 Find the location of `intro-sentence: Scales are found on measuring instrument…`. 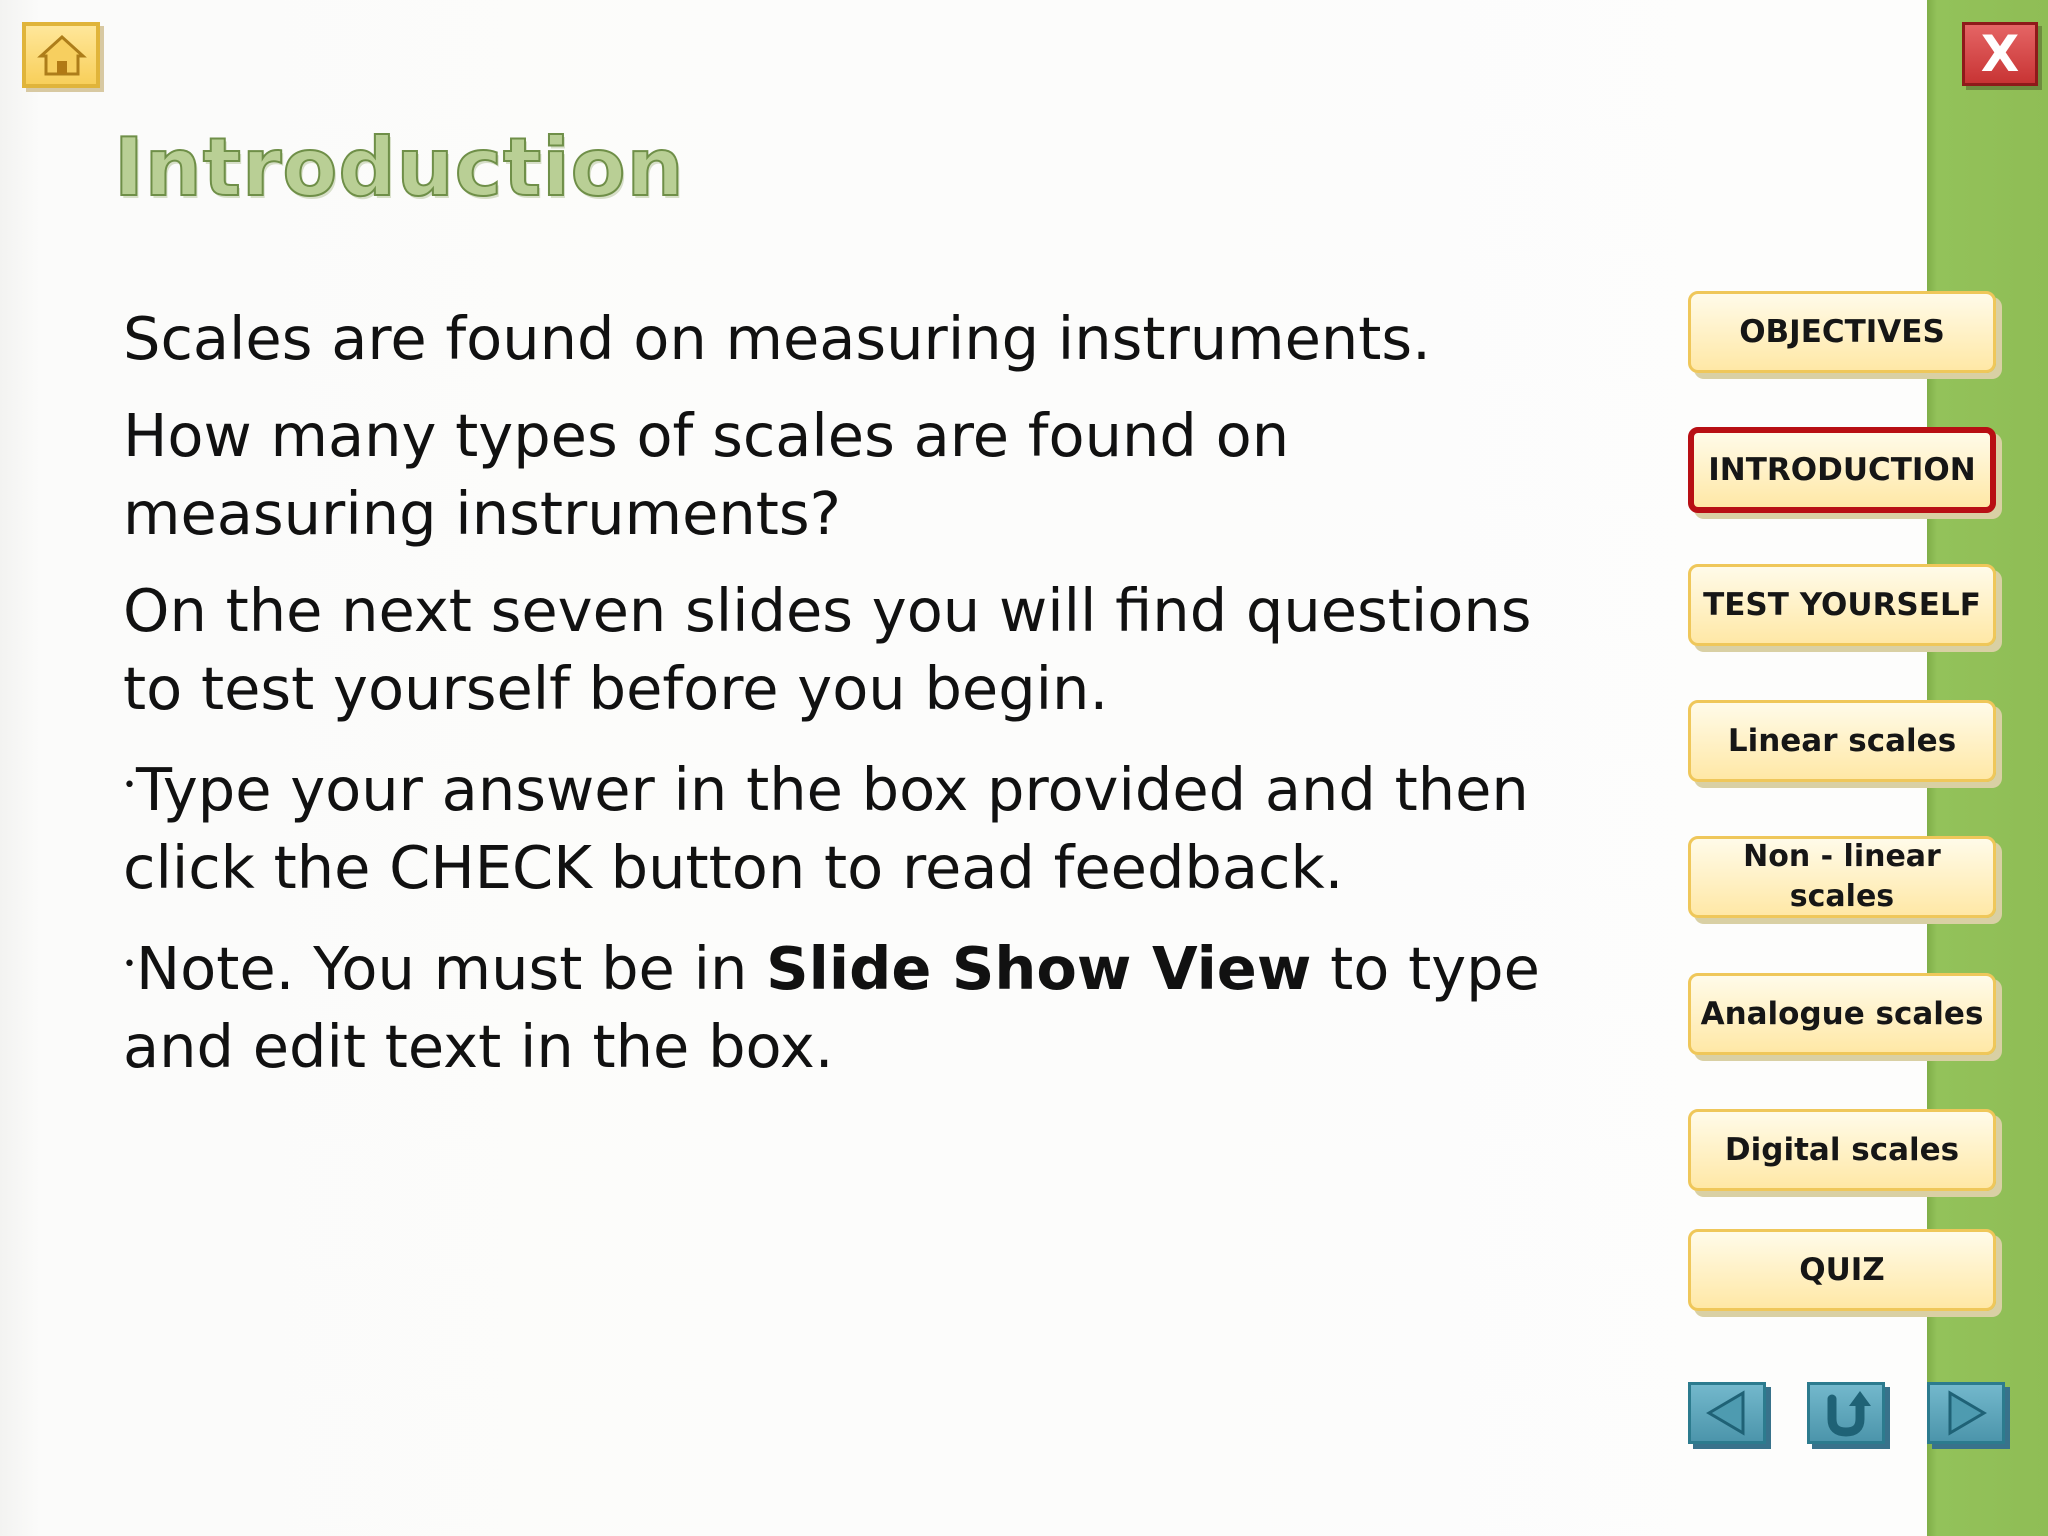

intro-sentence: Scales are found on measuring instrument… is located at coordinates (777, 338).